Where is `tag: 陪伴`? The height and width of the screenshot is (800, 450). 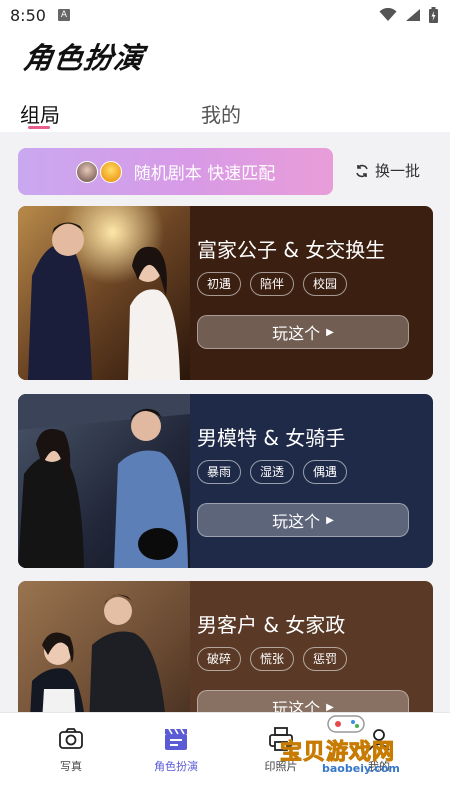 tag: 陪伴 is located at coordinates (272, 284).